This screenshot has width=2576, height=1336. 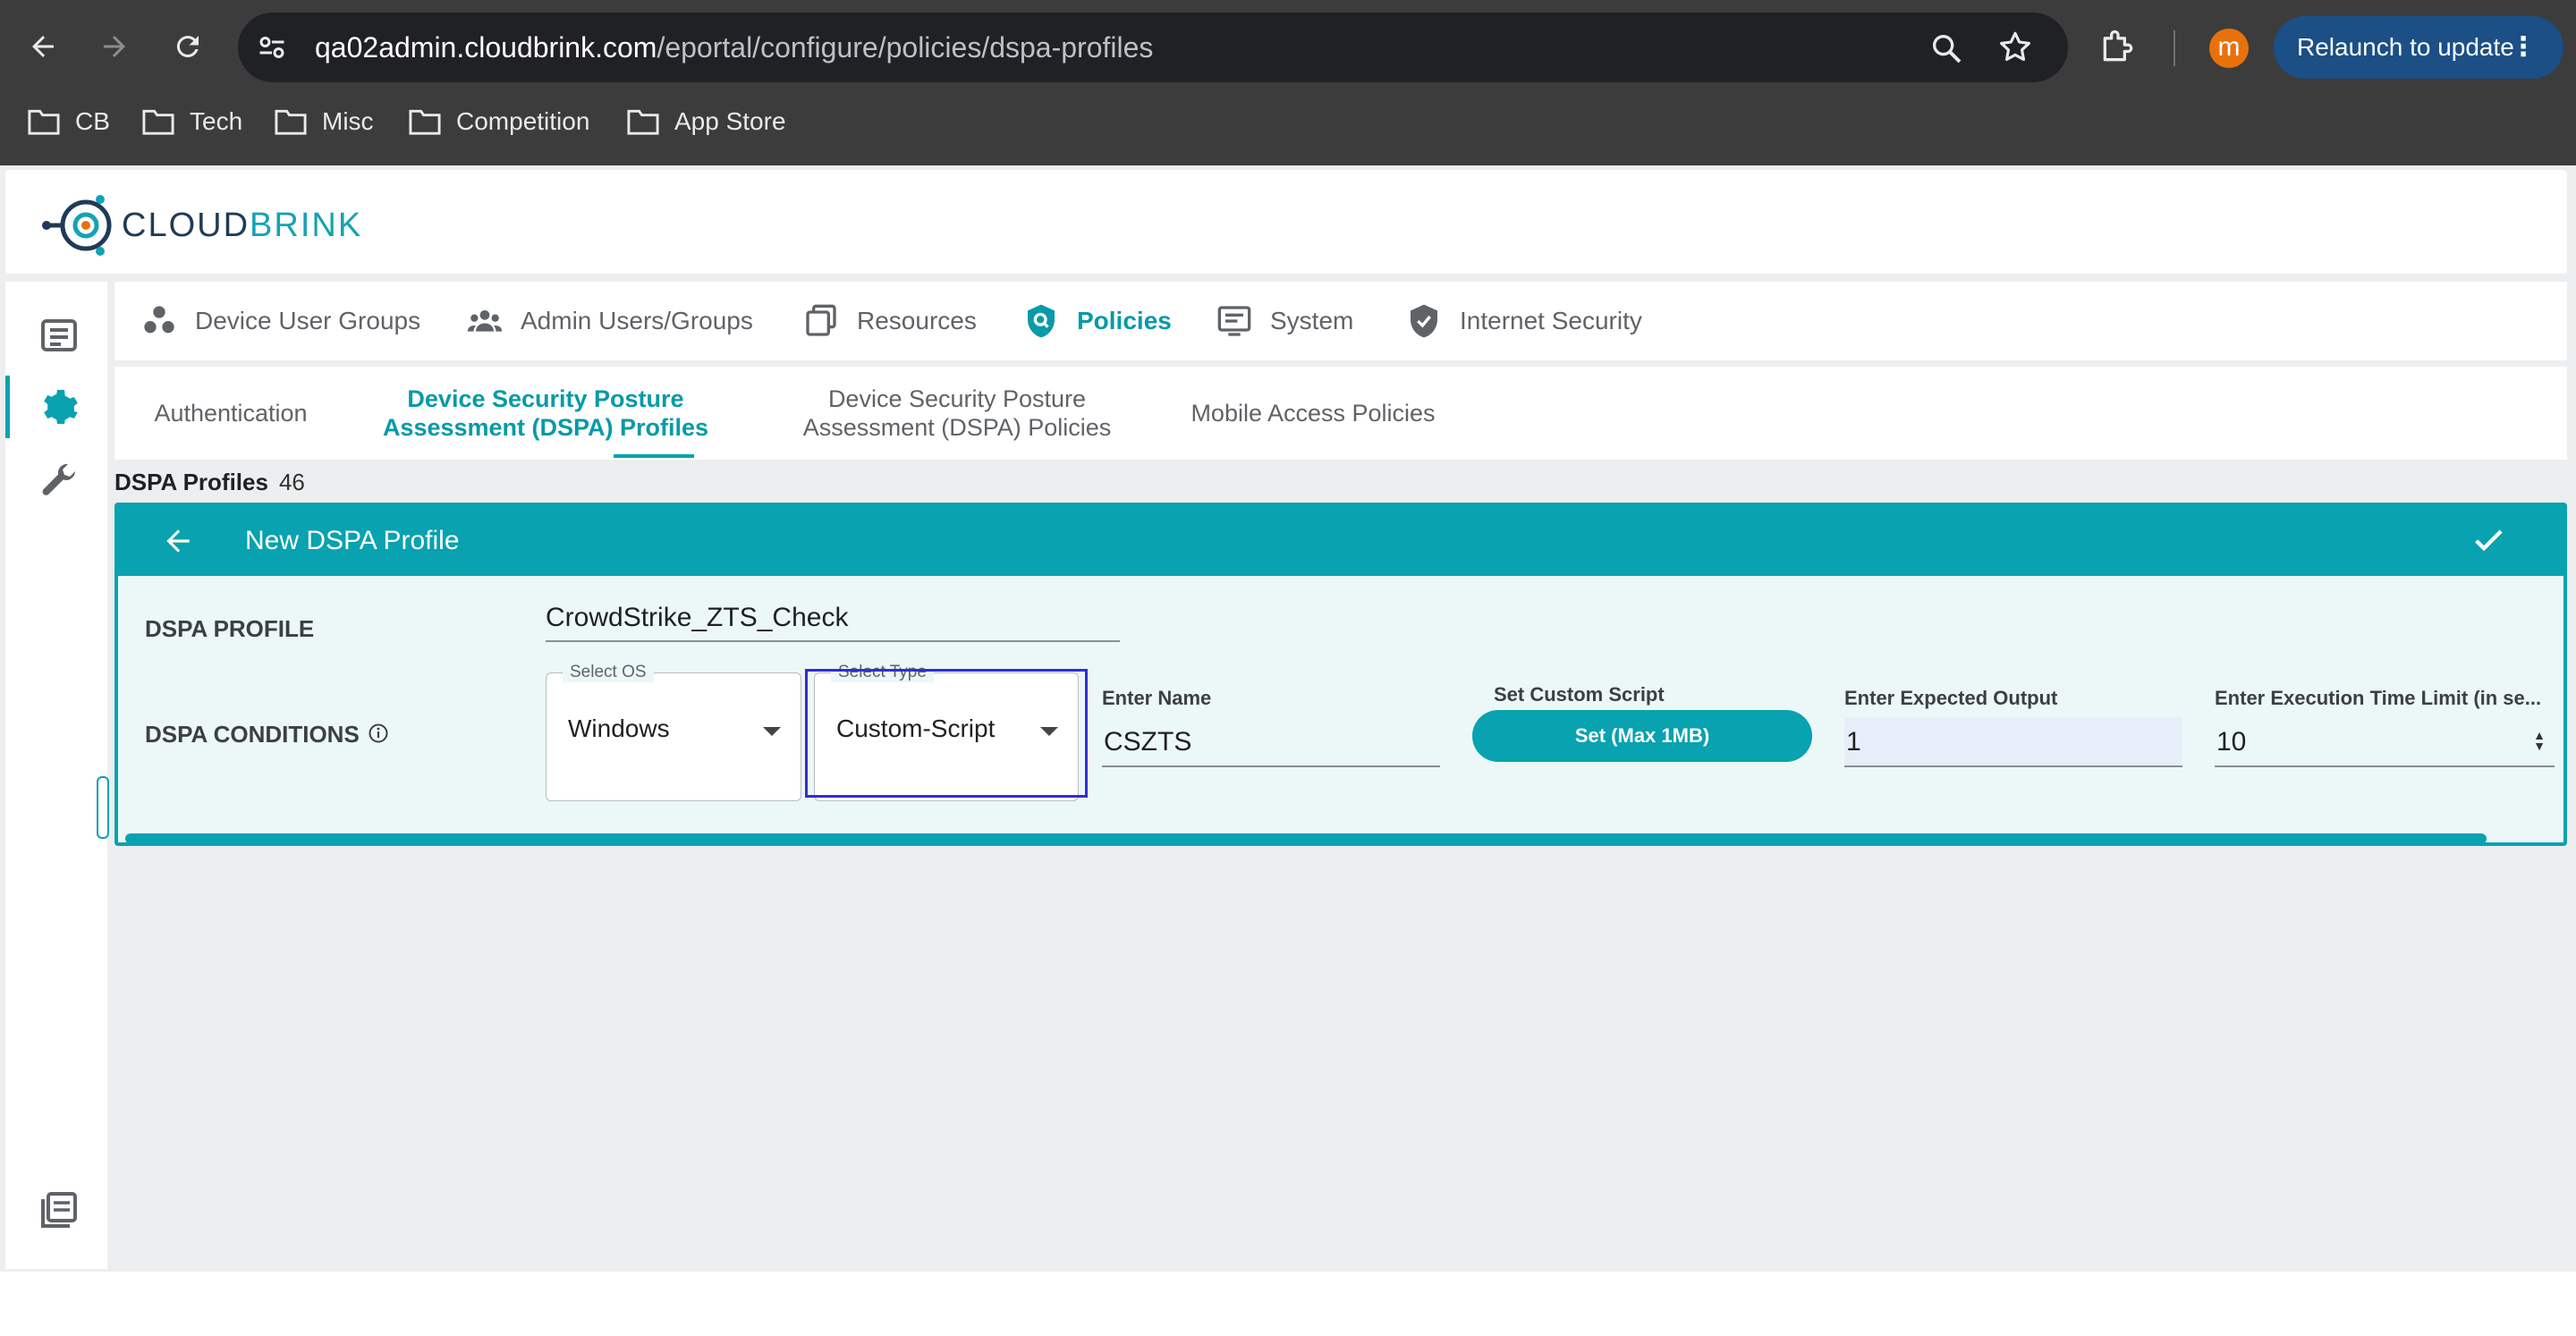 I want to click on bookmark-folder-cb: CB, so click(x=68, y=122).